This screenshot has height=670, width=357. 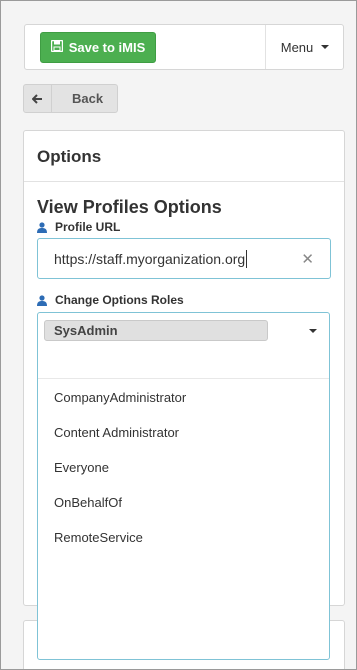 I want to click on back-button: Back, so click(x=70, y=98).